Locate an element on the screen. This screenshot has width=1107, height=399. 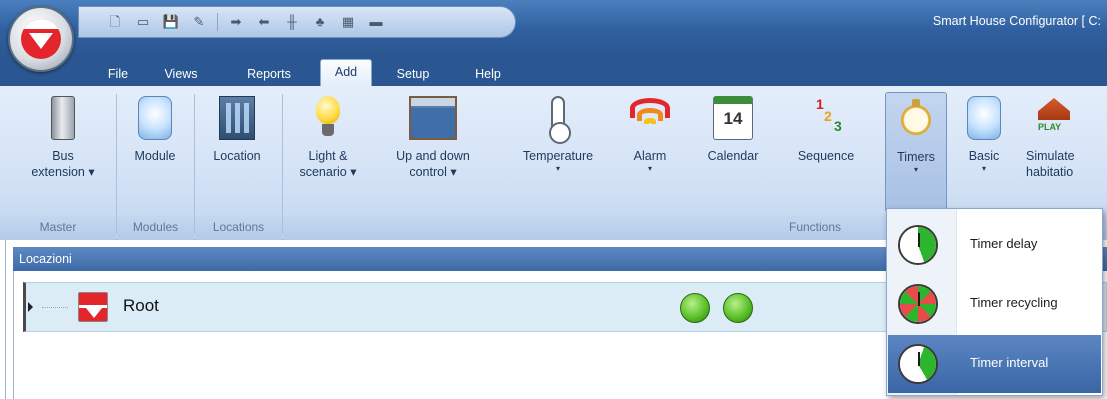
bus-extension-label: Bus is located at coordinates (63, 156).